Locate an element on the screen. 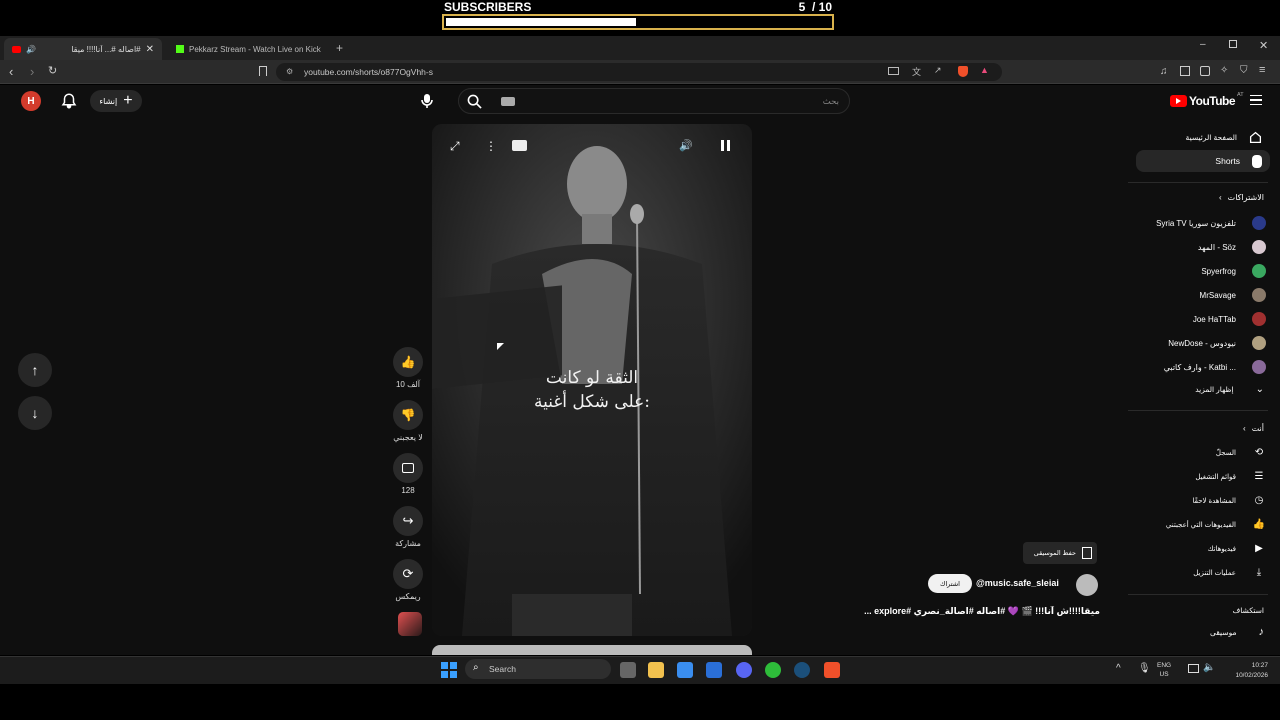 The height and width of the screenshot is (720, 1280). sidebar-you-item: المشاهدة لاحقًا ◷ is located at coordinates (1203, 500).